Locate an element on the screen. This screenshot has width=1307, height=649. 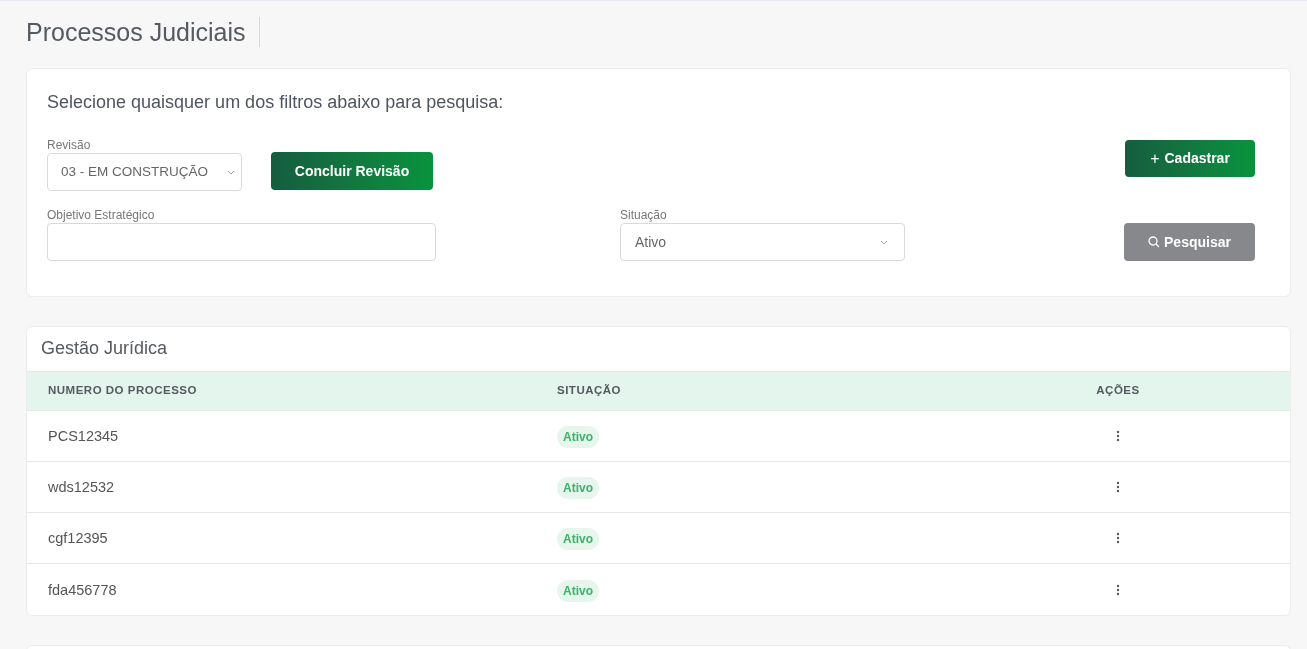
column-header: NUMERO DO PROCESSO is located at coordinates (122, 391).